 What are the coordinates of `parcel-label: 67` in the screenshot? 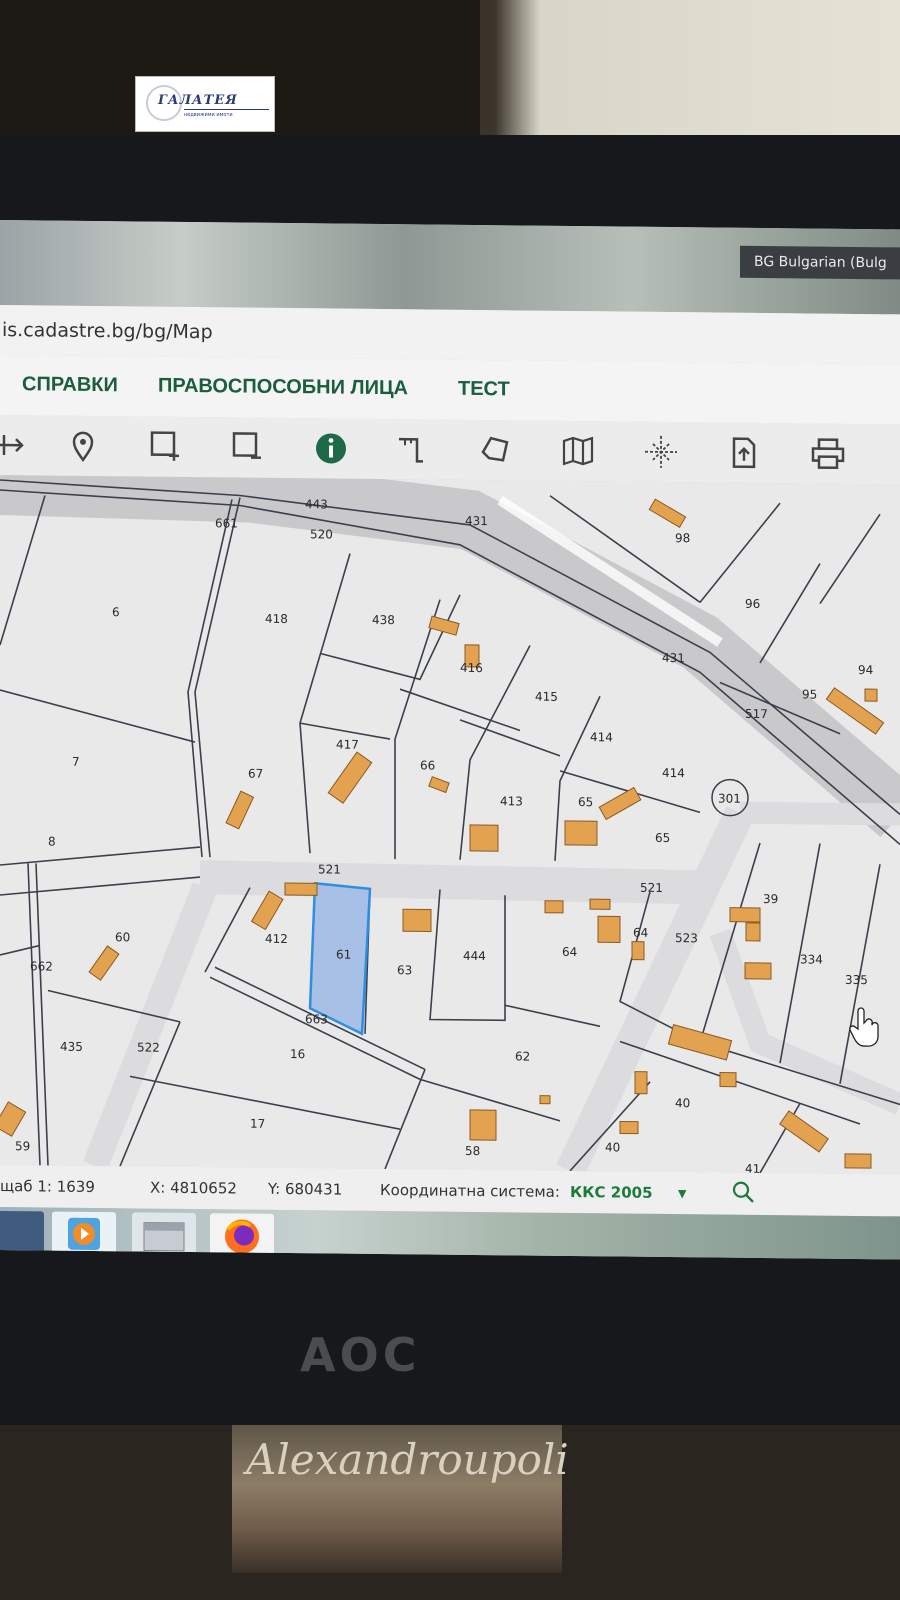 It's located at (255, 774).